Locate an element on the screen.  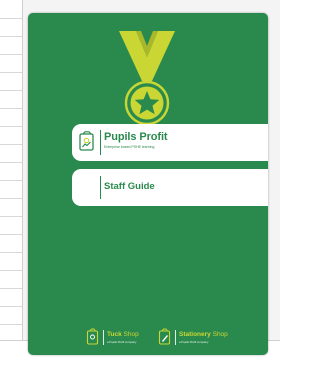
guide-title: Staff Guide is located at coordinates (129, 186).